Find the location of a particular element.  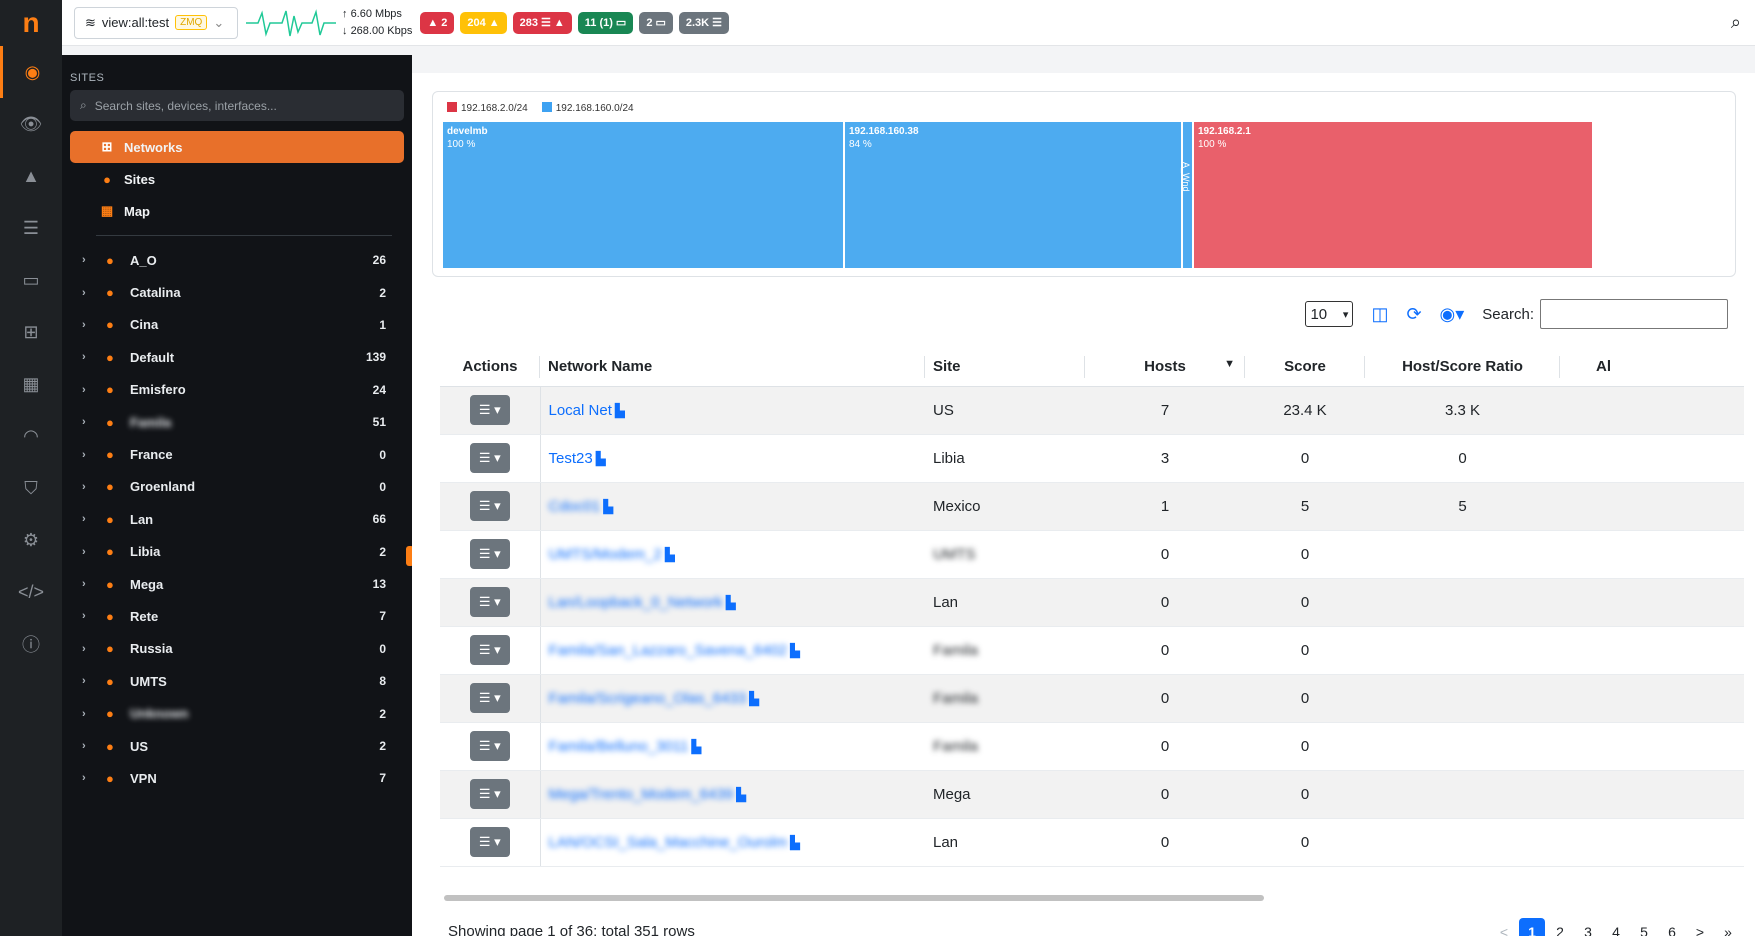

search-icon: ⌕ is located at coordinates (1736, 22).